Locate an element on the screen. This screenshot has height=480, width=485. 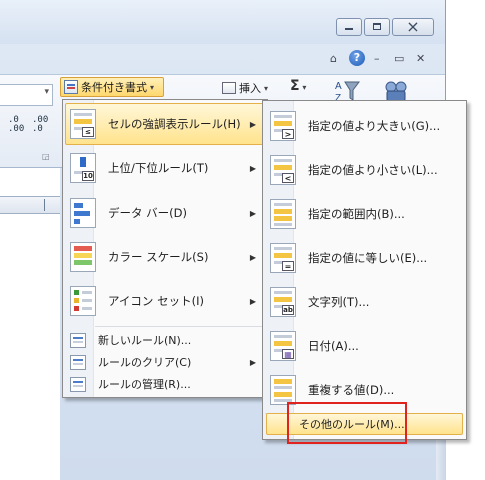
title-bar is located at coordinates (222, 22).